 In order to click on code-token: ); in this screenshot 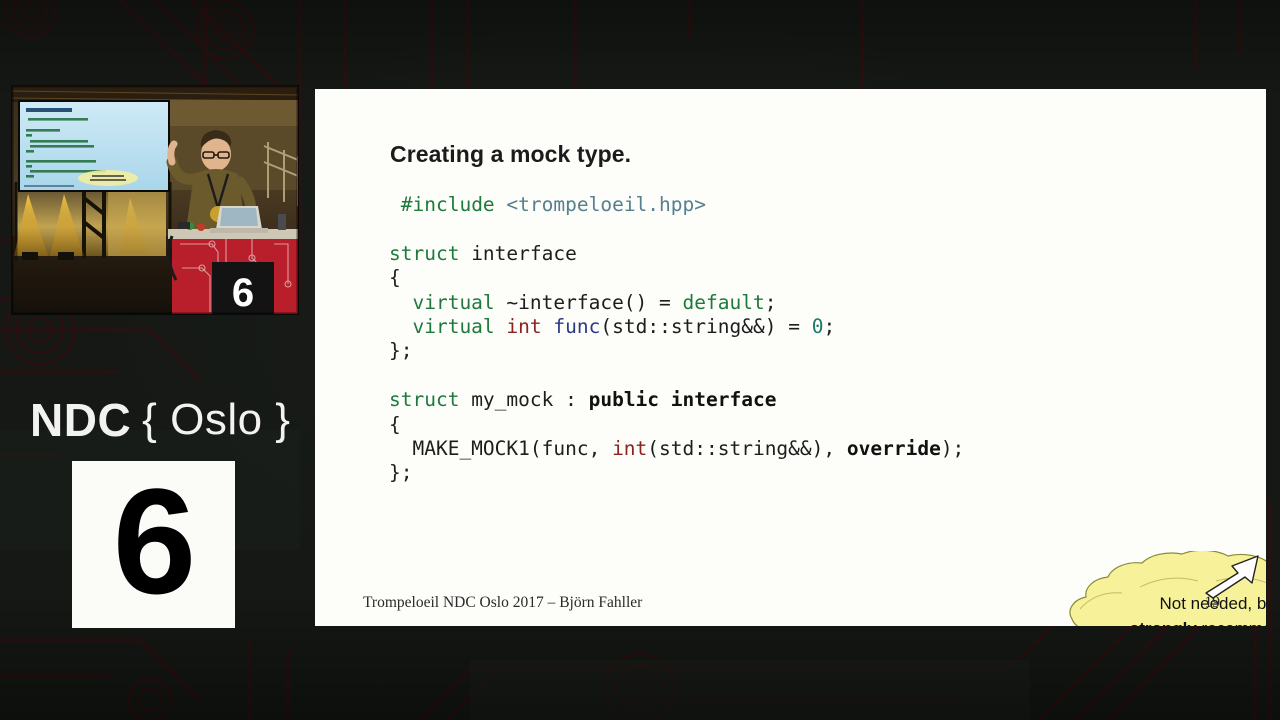, I will do `click(952, 448)`.